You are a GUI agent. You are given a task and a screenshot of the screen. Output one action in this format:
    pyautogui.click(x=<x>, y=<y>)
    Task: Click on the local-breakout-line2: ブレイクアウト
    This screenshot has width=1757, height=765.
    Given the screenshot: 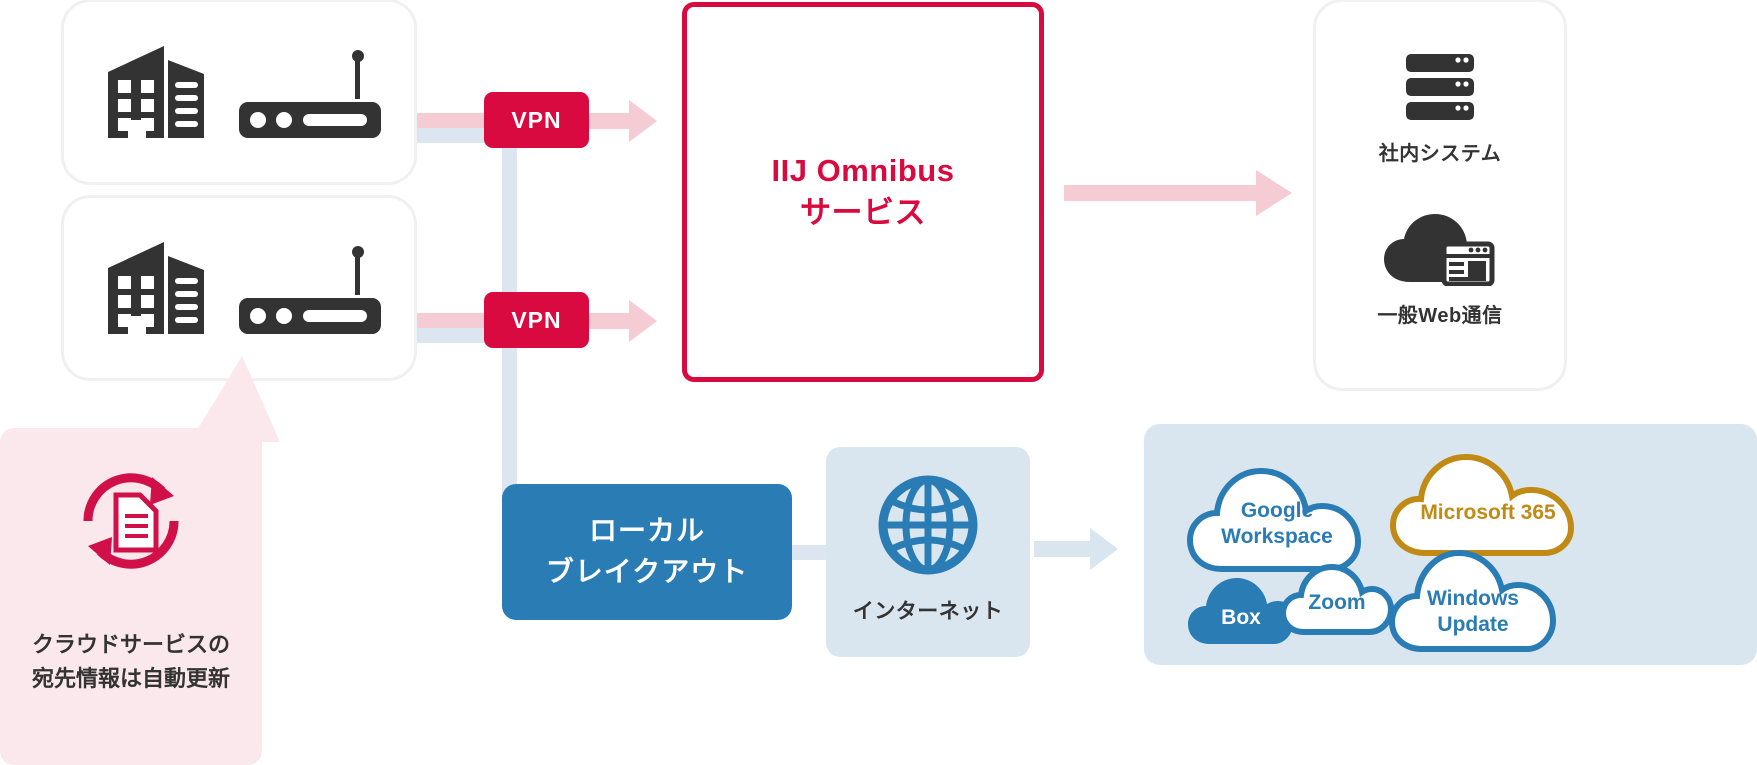 What is the action you would take?
    pyautogui.click(x=647, y=571)
    